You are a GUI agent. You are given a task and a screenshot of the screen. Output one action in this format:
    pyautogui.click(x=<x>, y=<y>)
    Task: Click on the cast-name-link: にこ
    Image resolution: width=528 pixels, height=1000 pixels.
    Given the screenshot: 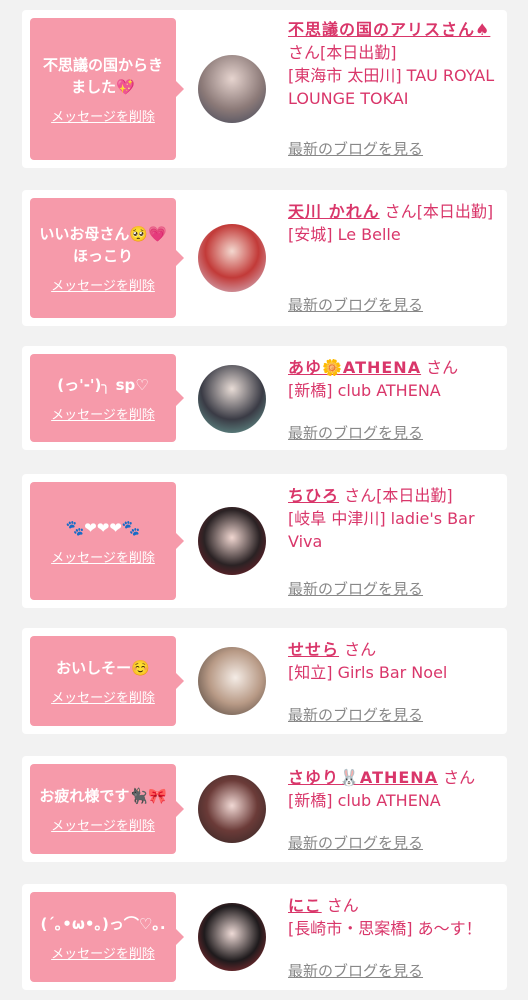 What is the action you would take?
    pyautogui.click(x=305, y=905)
    